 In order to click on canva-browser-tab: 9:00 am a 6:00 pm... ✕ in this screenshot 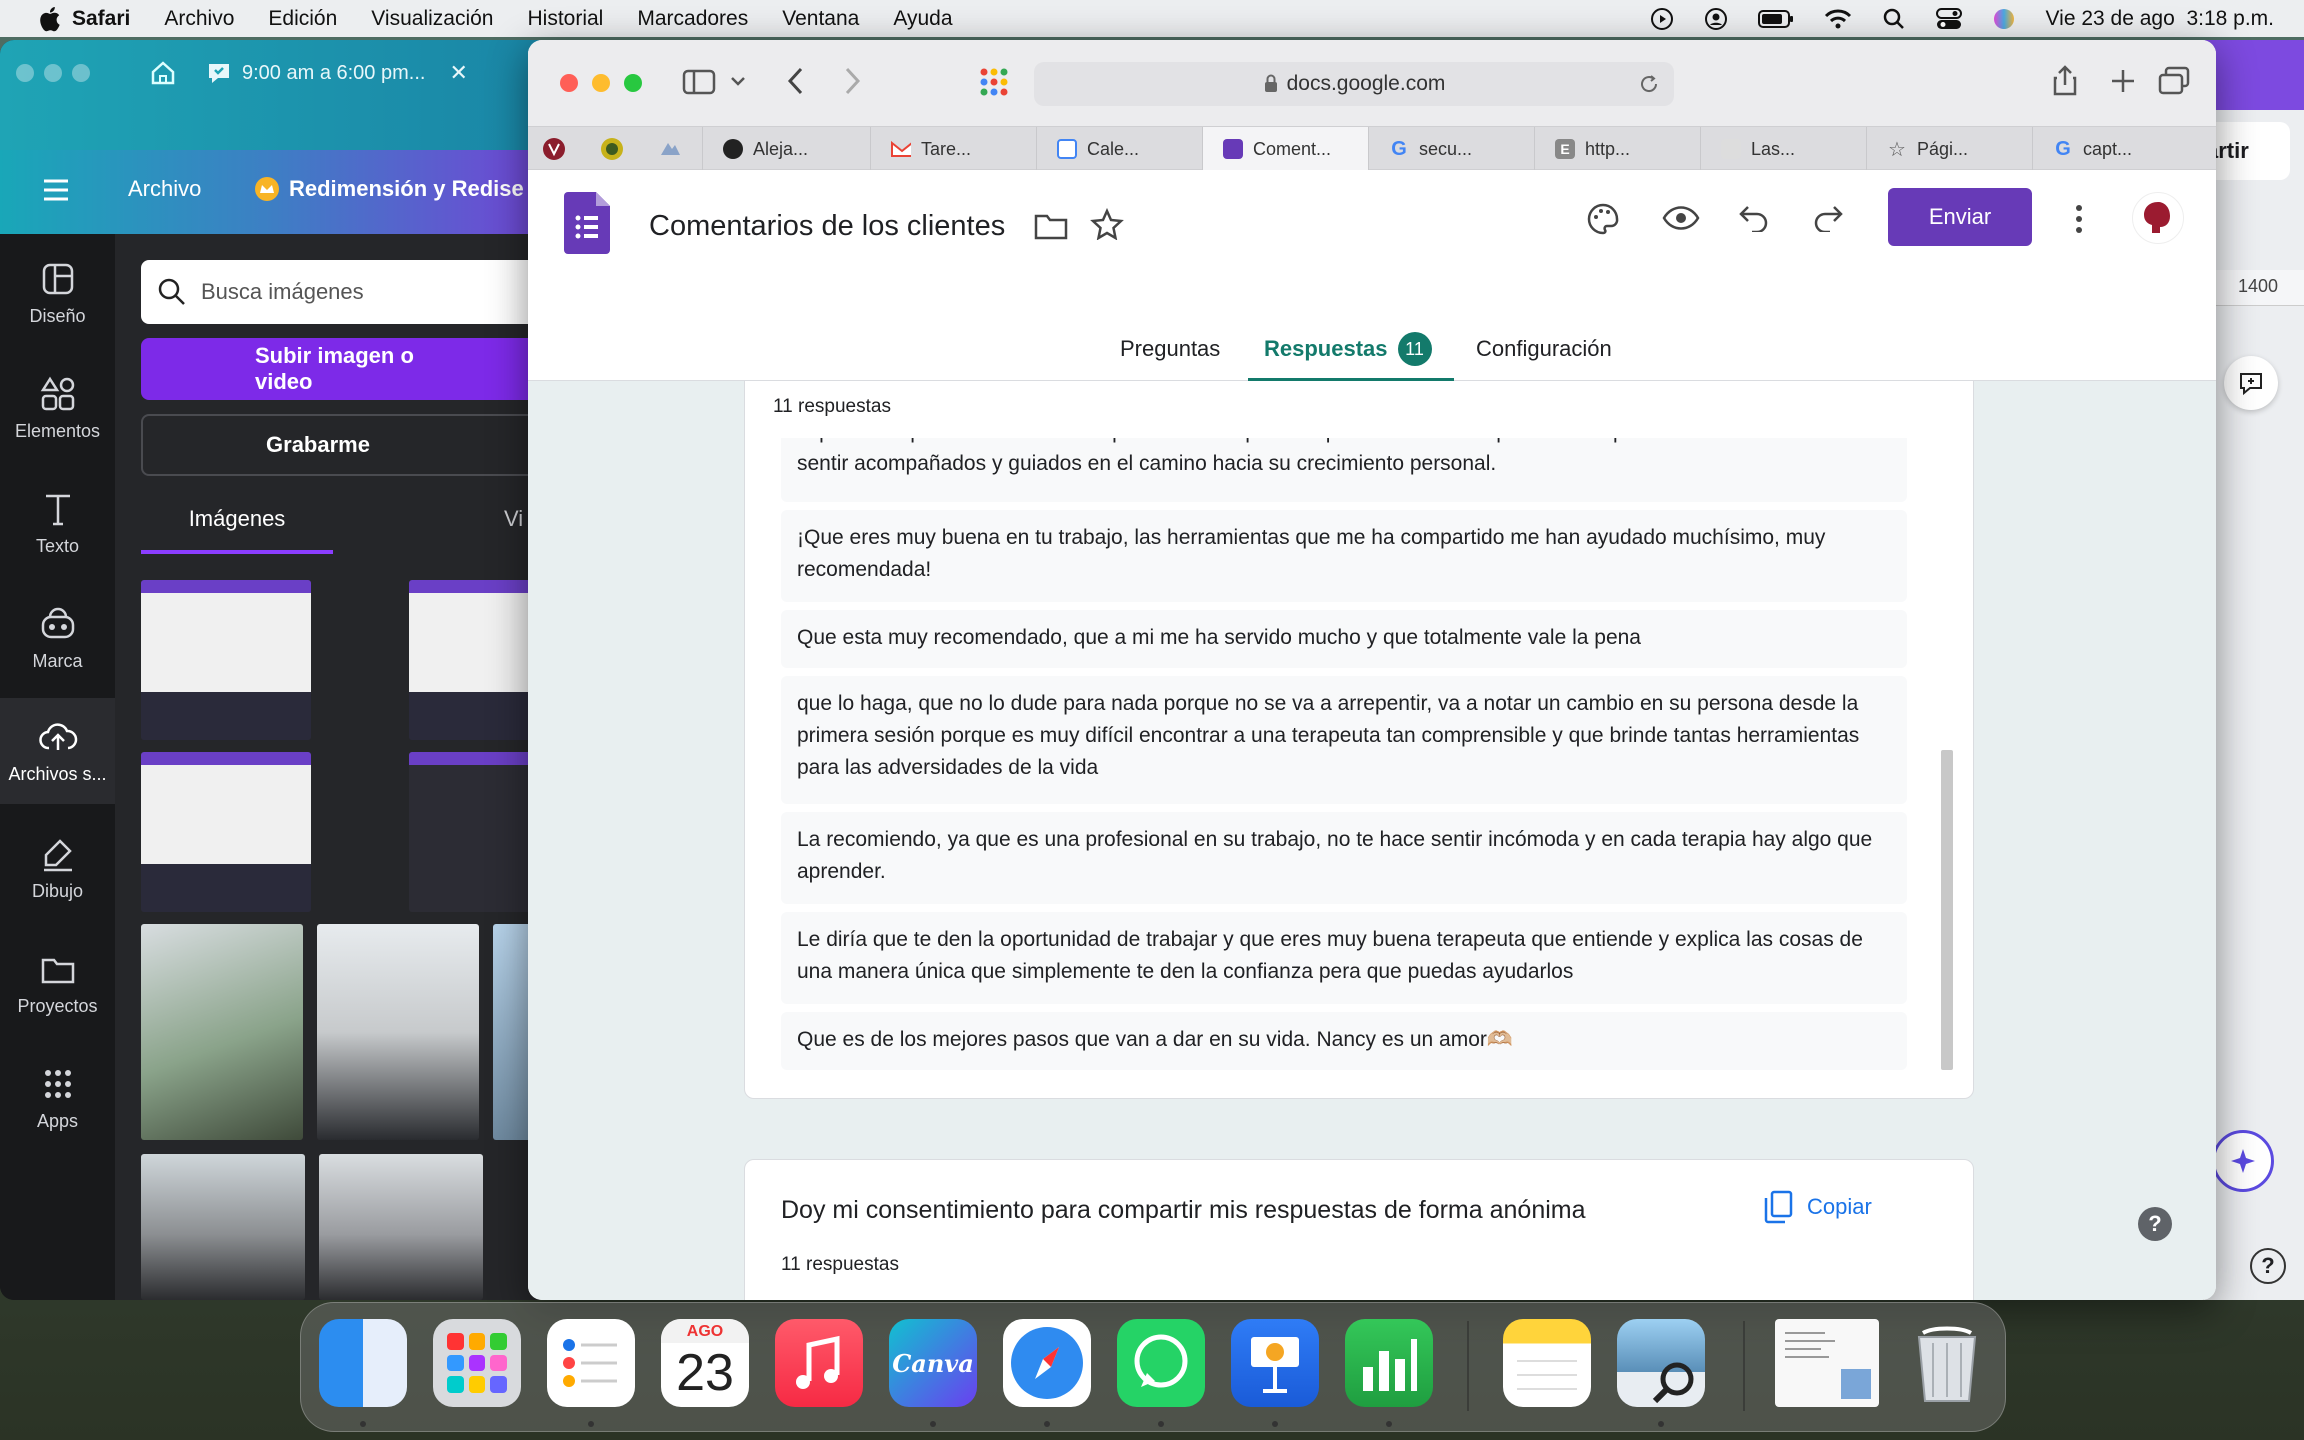, I will do `click(356, 73)`.